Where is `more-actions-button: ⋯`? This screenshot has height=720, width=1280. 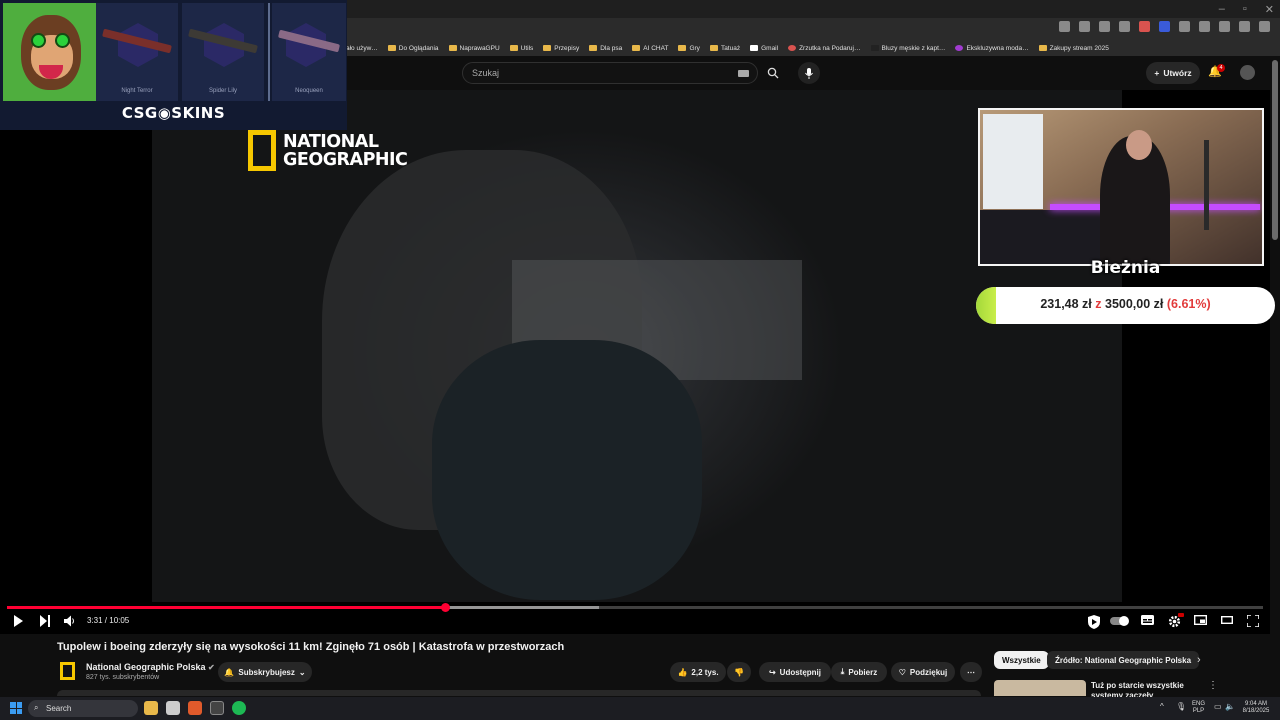
more-actions-button: ⋯ is located at coordinates (971, 672).